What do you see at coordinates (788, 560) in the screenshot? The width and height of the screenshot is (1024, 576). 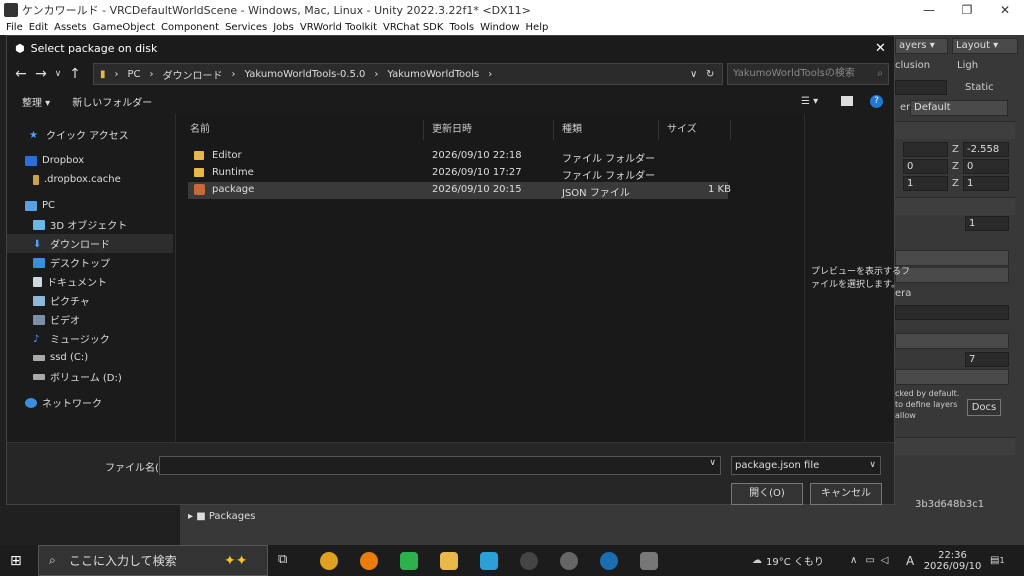 I see `weather-widget: ☁ 19°C くもり` at bounding box center [788, 560].